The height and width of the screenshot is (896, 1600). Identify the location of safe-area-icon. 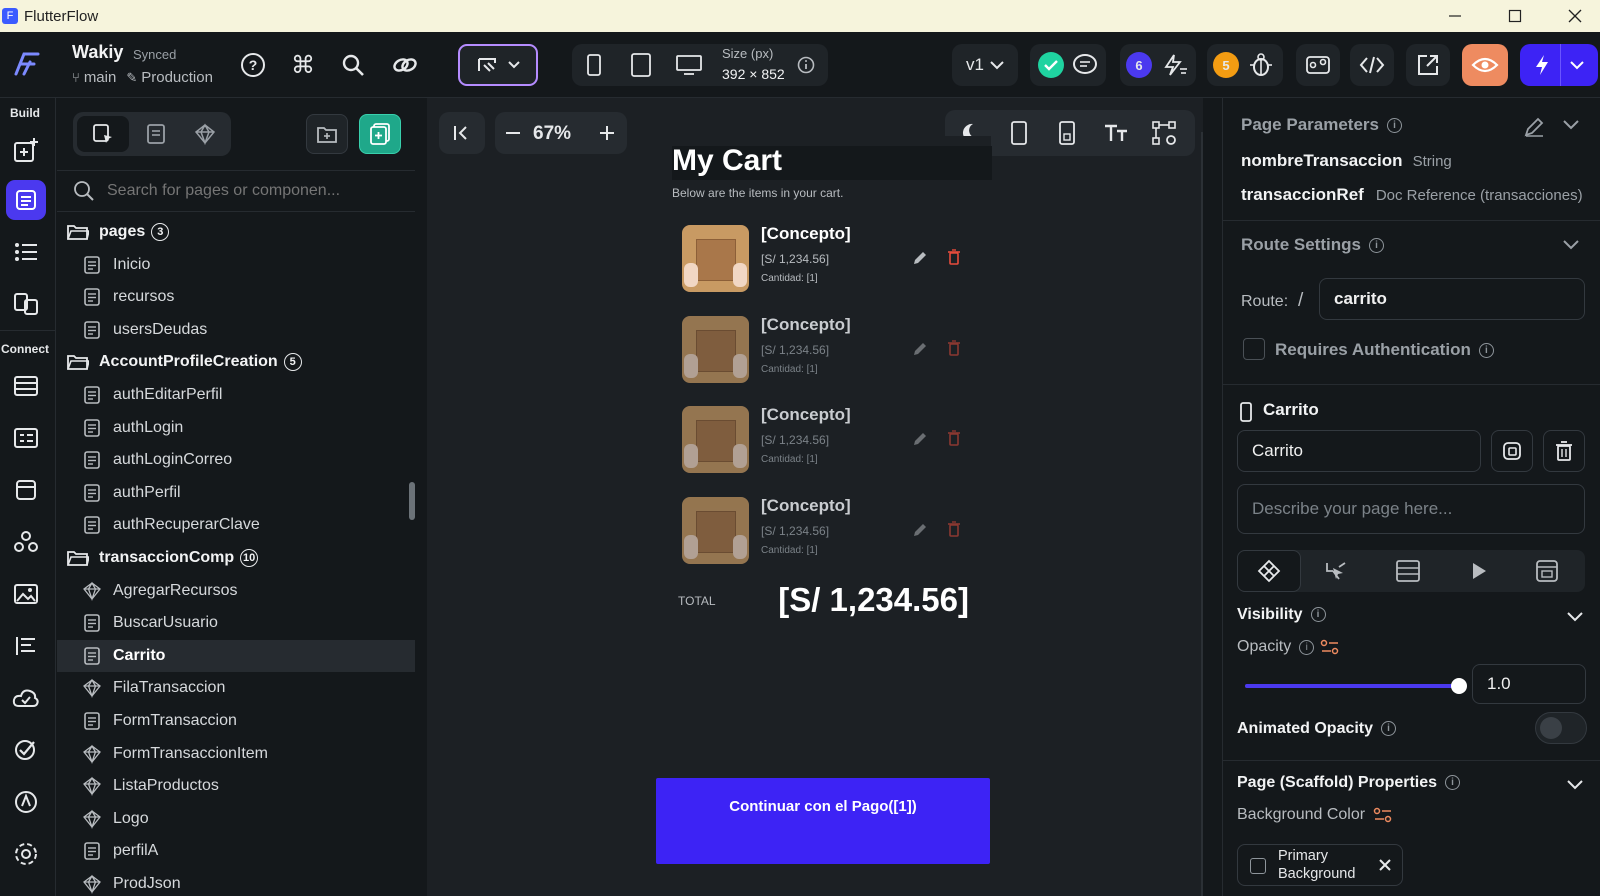
(1067, 133).